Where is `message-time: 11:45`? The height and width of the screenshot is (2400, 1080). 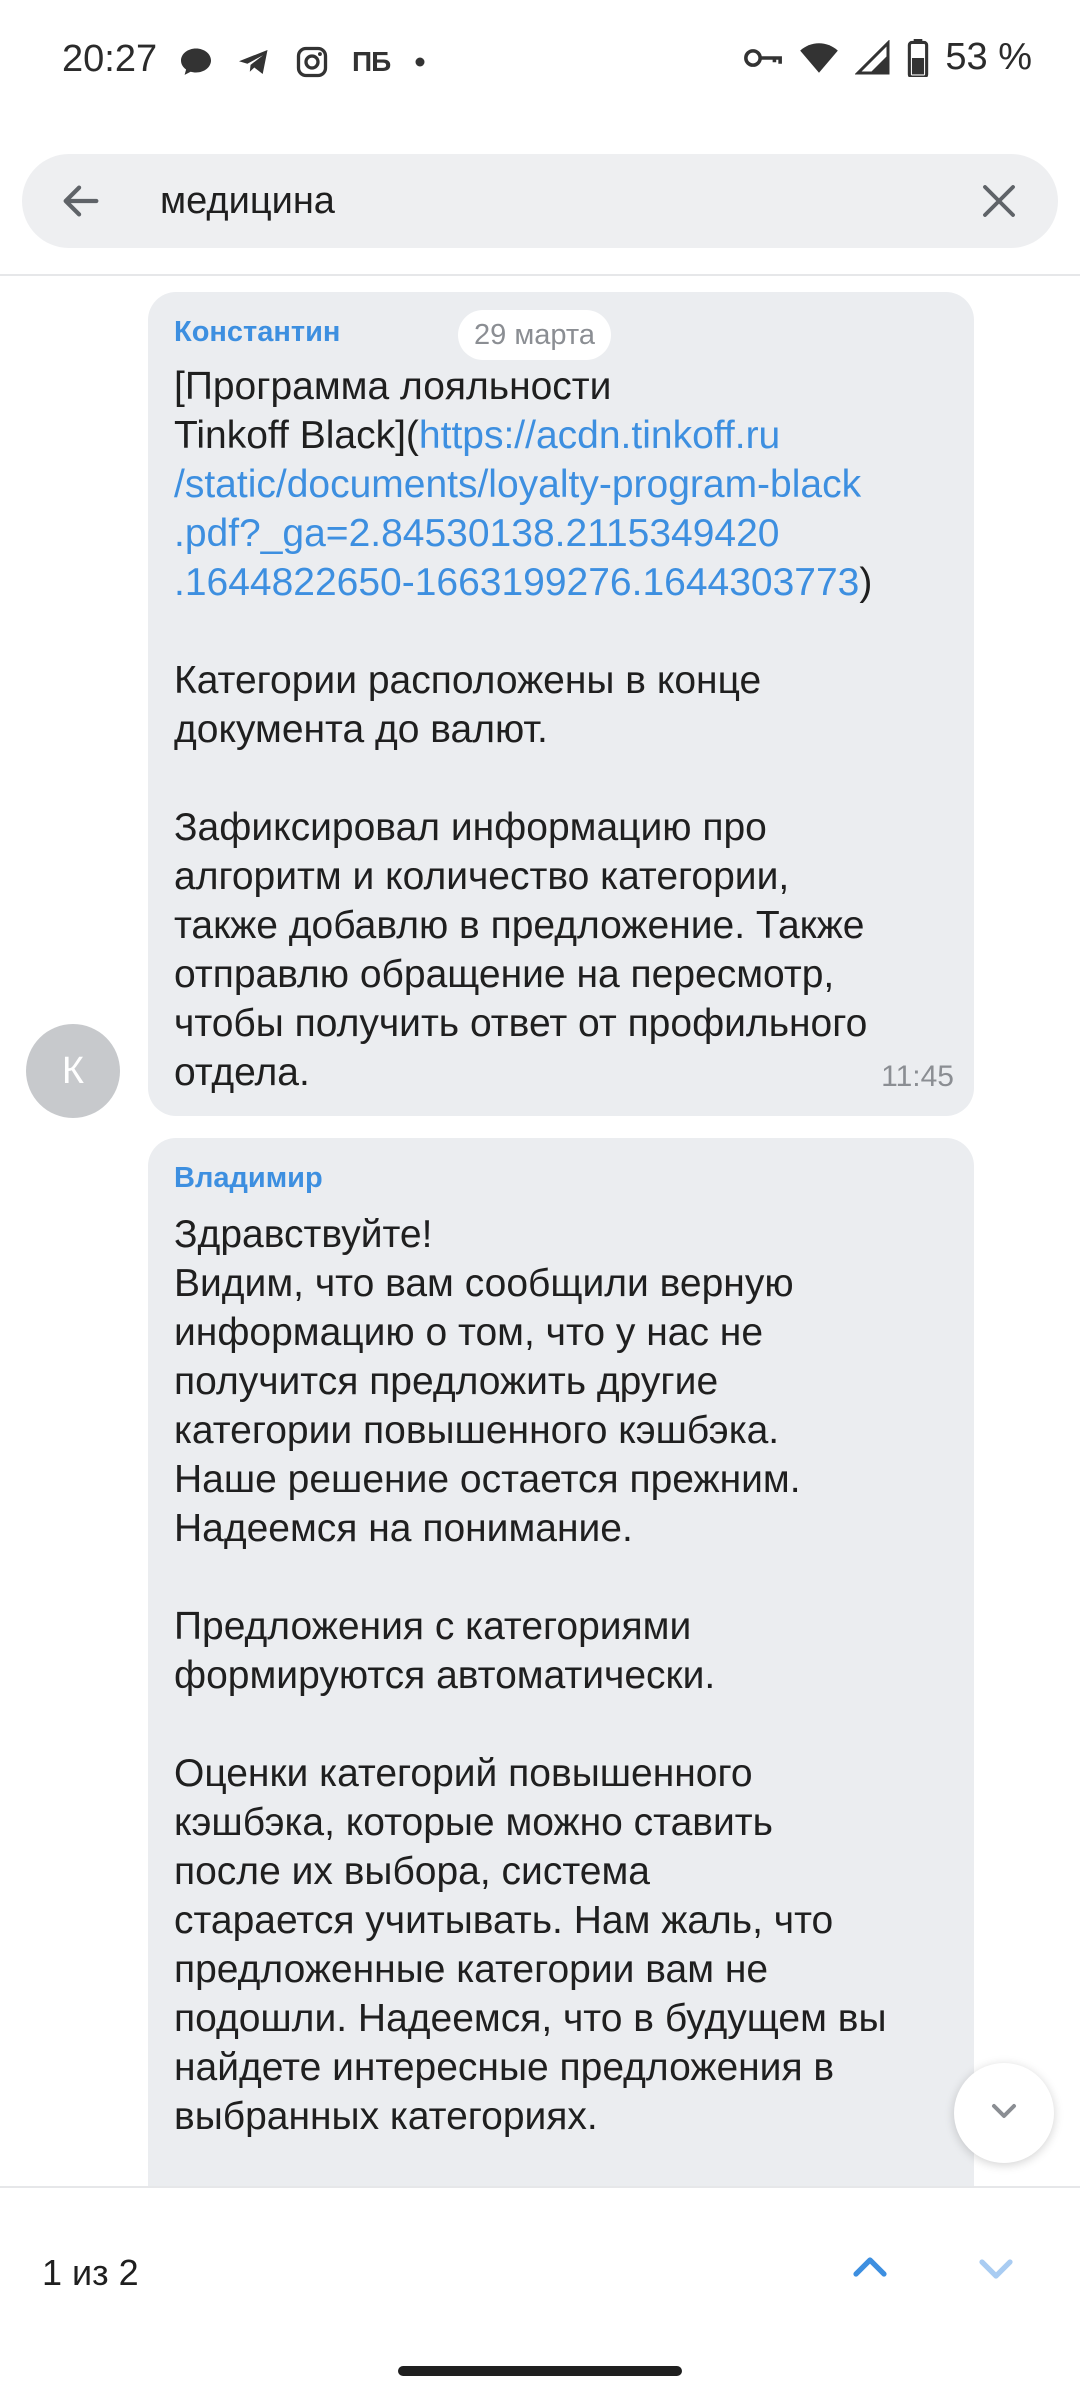
message-time: 11:45 is located at coordinates (917, 1076).